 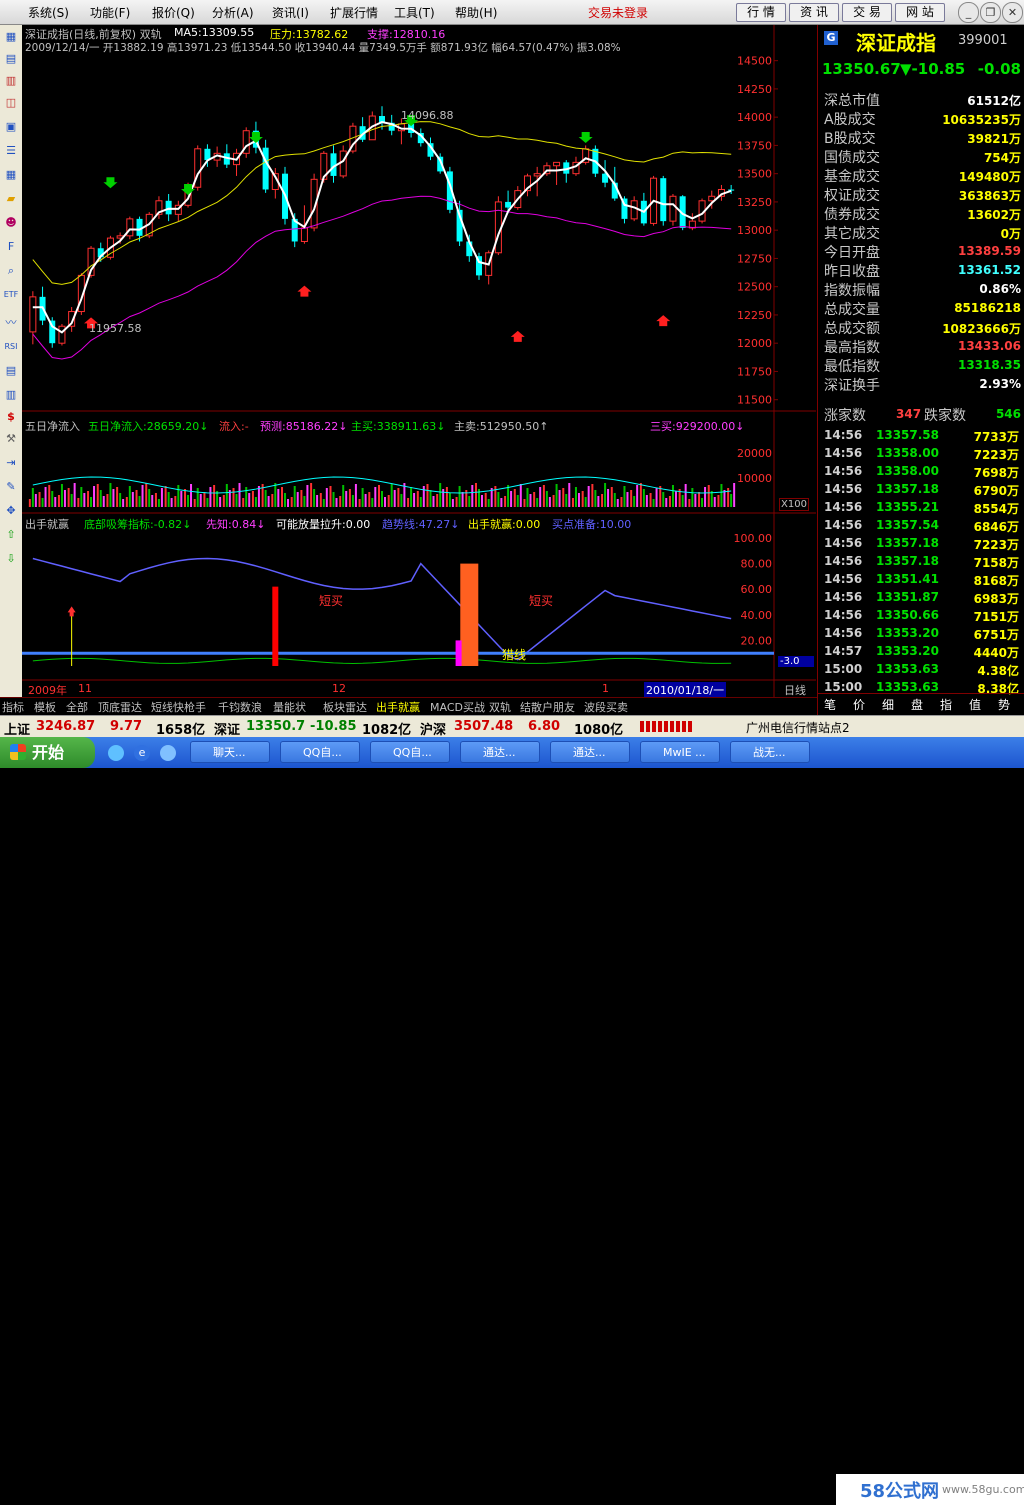 I want to click on desktop-icon, so click(x=168, y=753).